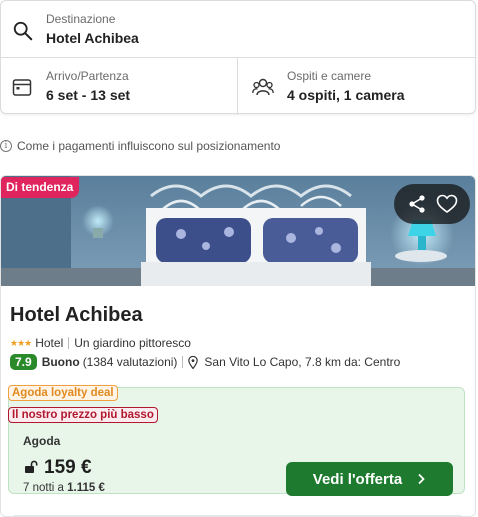 The image size is (478, 517). I want to click on hotel-meta: ★★★ Hotel Un giardino pittoresco, so click(100, 343).